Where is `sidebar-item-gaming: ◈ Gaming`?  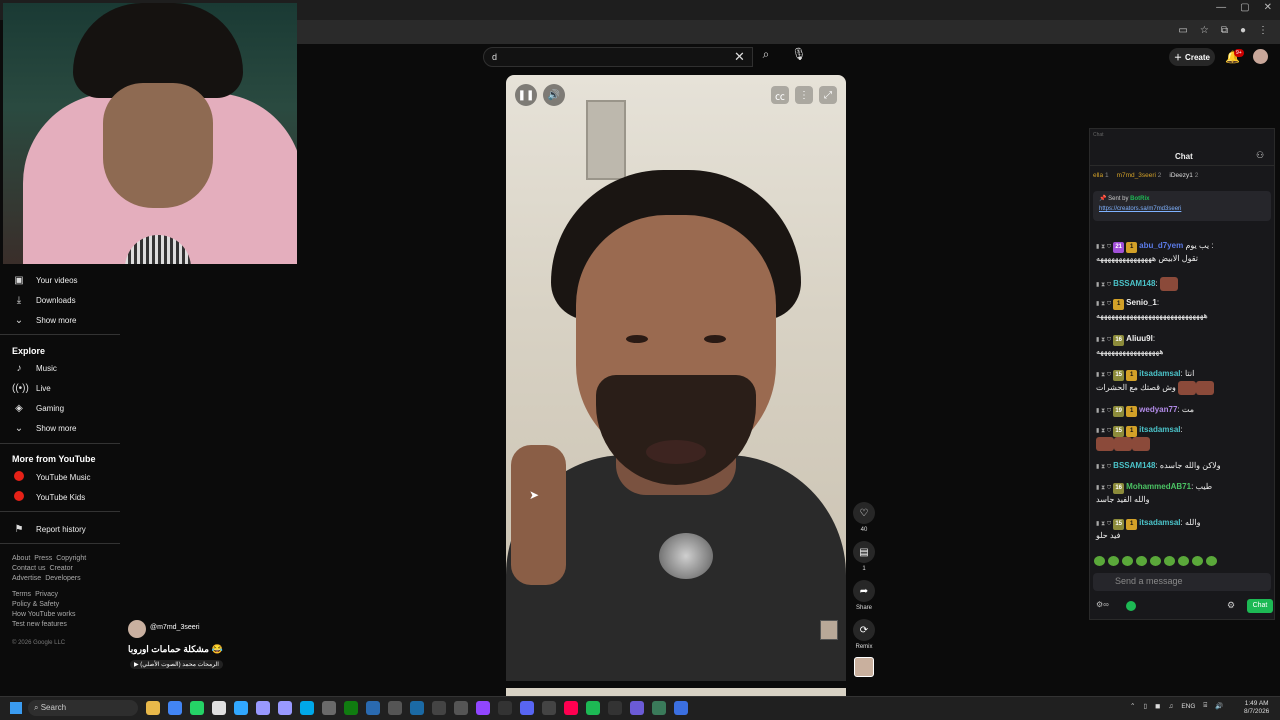
sidebar-item-gaming: ◈ Gaming is located at coordinates (38, 408).